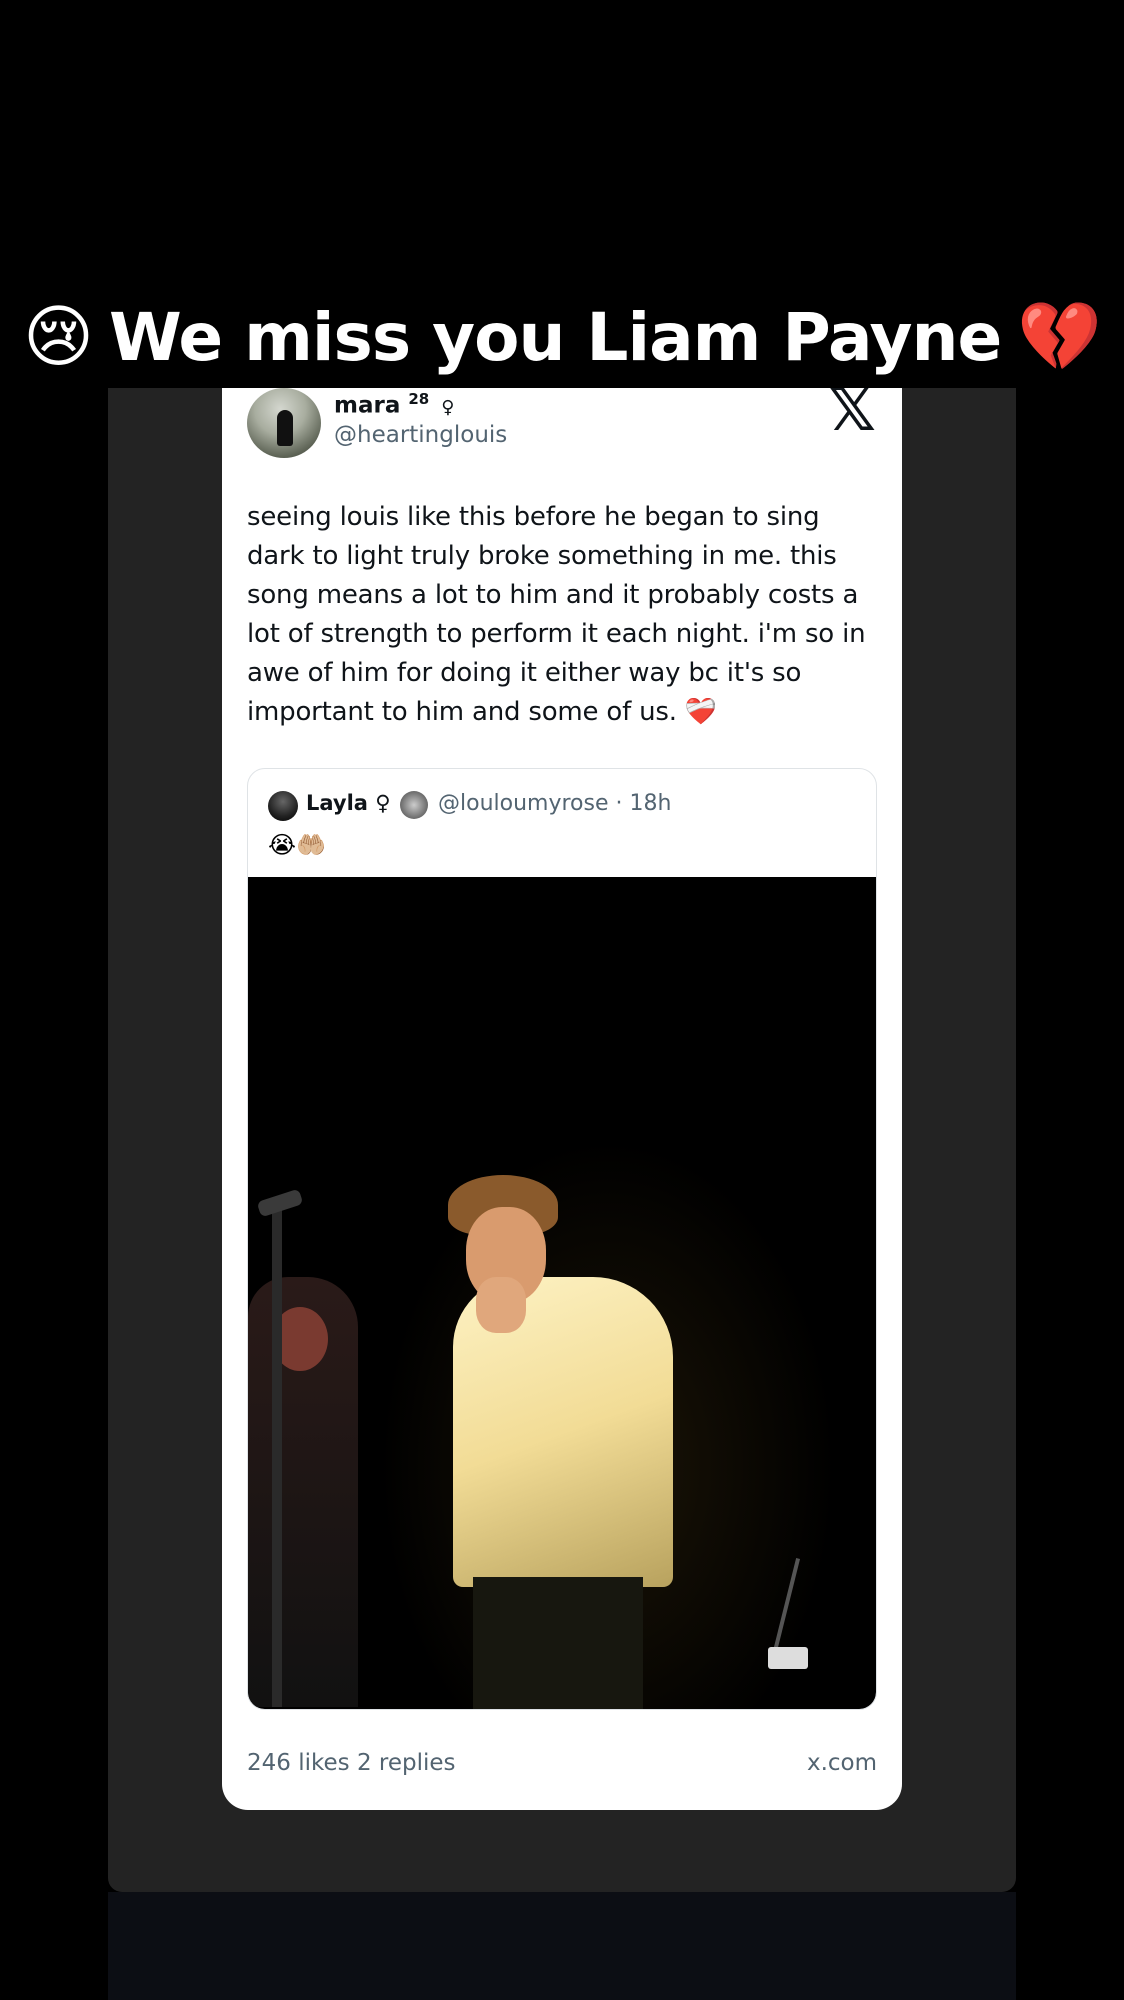 This screenshot has width=1124, height=2000. What do you see at coordinates (406, 1763) in the screenshot?
I see `replies-count: 2 replies` at bounding box center [406, 1763].